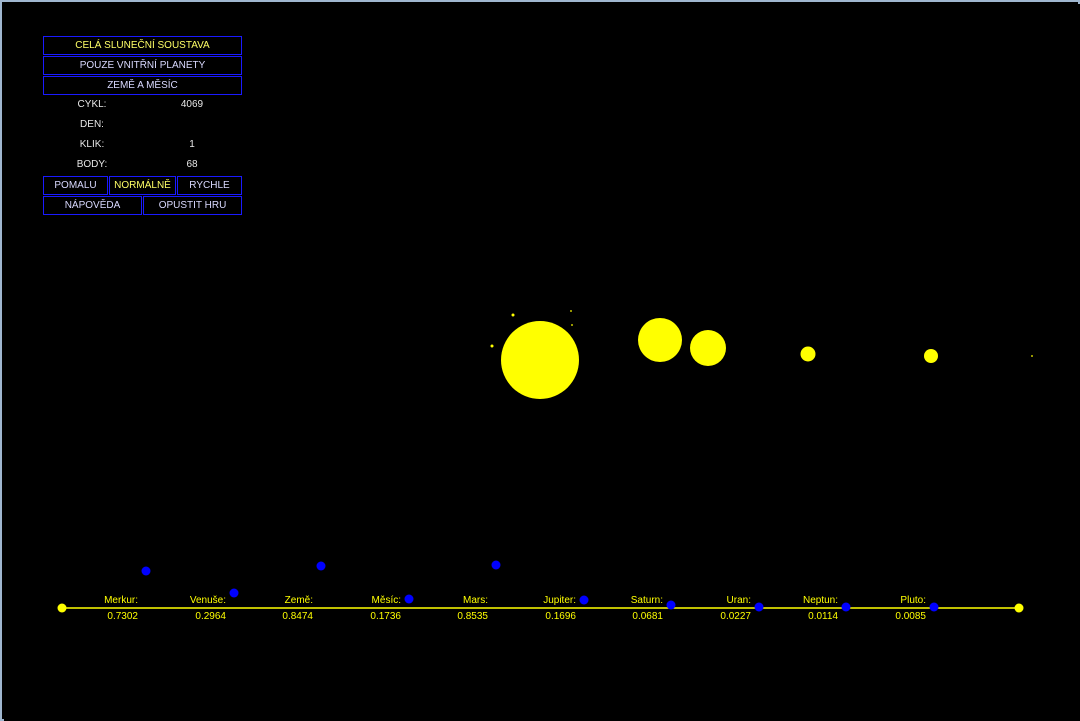 Image resolution: width=1080 pixels, height=721 pixels. Describe the element at coordinates (584, 600) in the screenshot. I see `slider-knob-jupiter` at that location.